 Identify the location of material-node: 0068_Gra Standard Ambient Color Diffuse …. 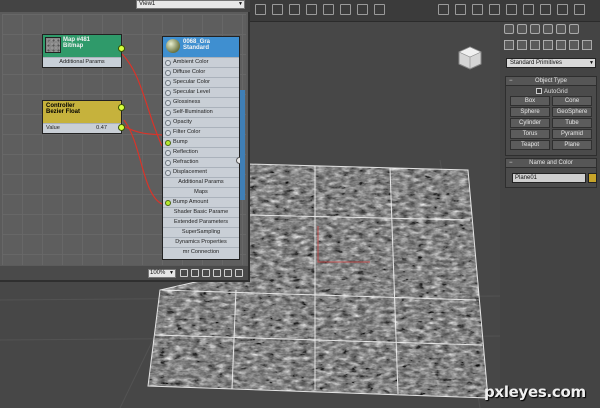
(202, 148).